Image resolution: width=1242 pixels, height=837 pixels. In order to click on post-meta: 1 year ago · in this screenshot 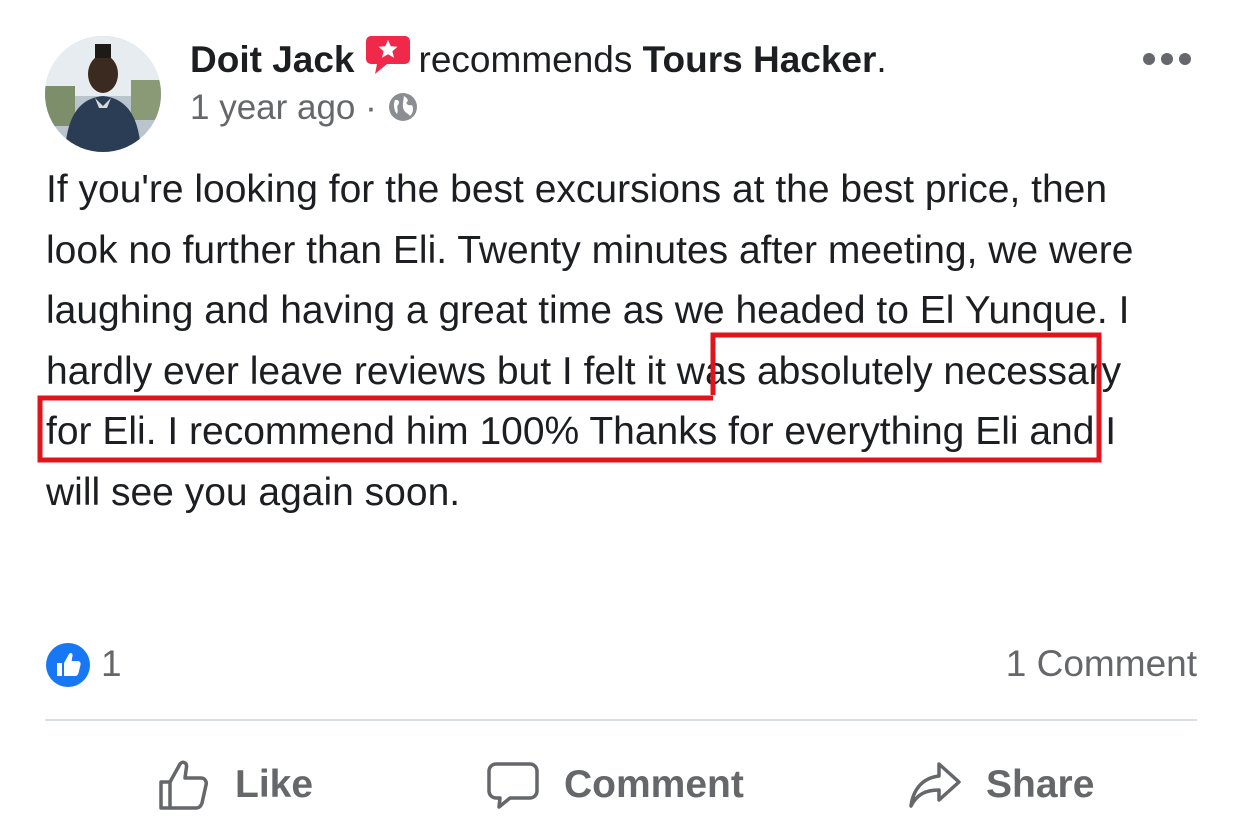, I will do `click(304, 108)`.